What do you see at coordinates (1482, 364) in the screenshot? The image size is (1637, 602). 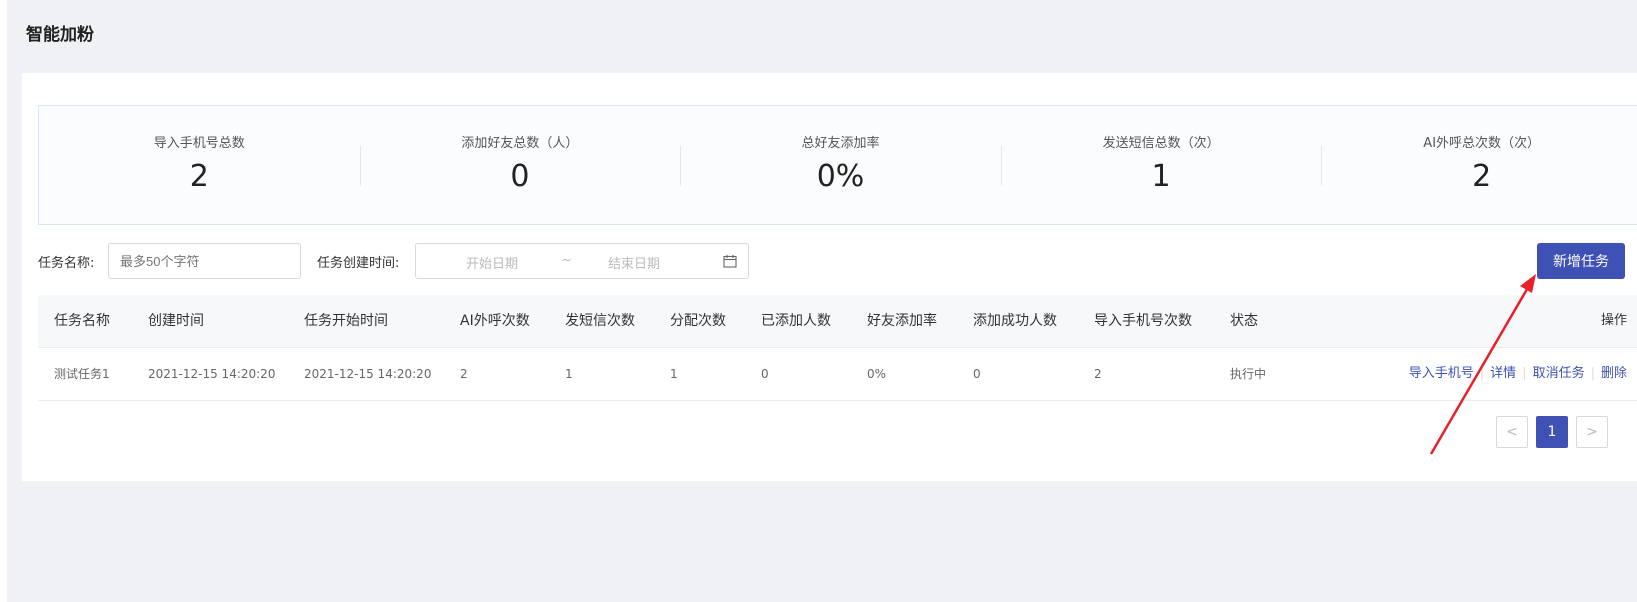 I see `annotation-arrow-icon` at bounding box center [1482, 364].